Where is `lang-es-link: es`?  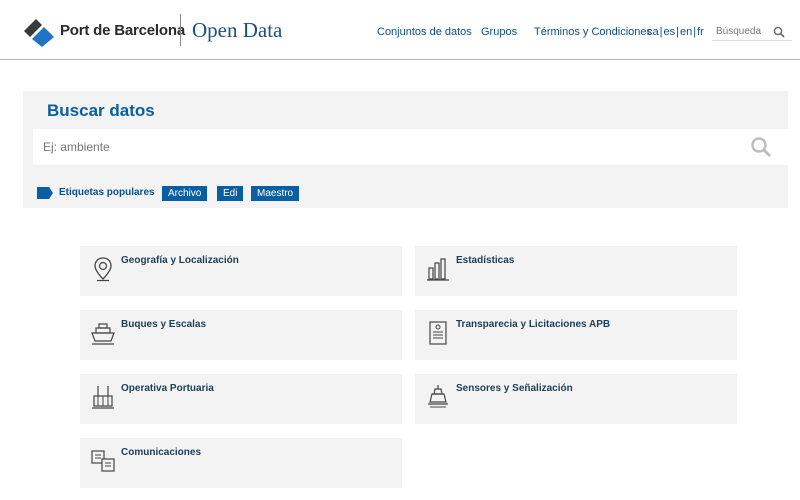
lang-es-link: es is located at coordinates (669, 32).